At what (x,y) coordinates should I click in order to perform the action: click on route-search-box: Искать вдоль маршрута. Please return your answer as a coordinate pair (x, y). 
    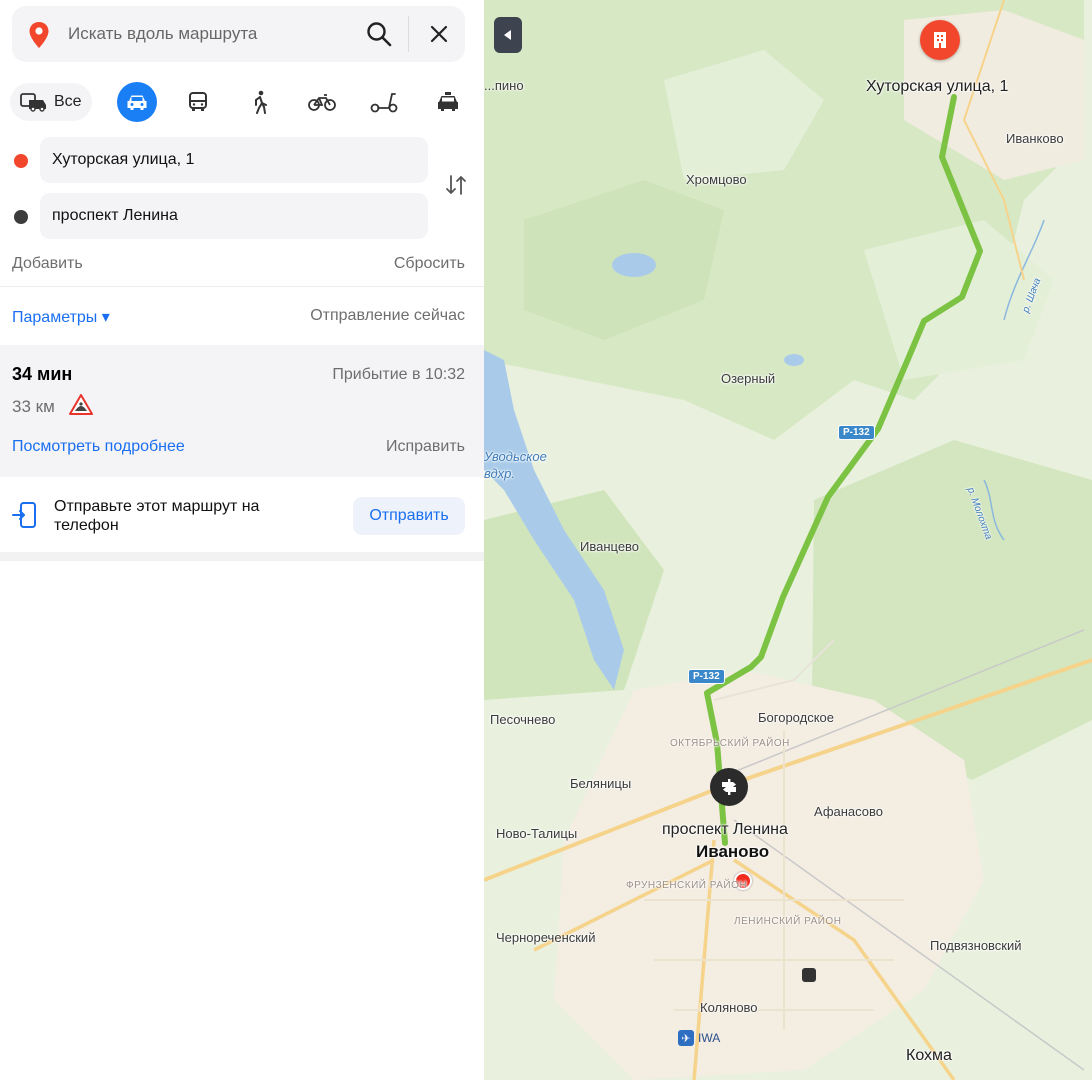
    Looking at the image, I should click on (238, 34).